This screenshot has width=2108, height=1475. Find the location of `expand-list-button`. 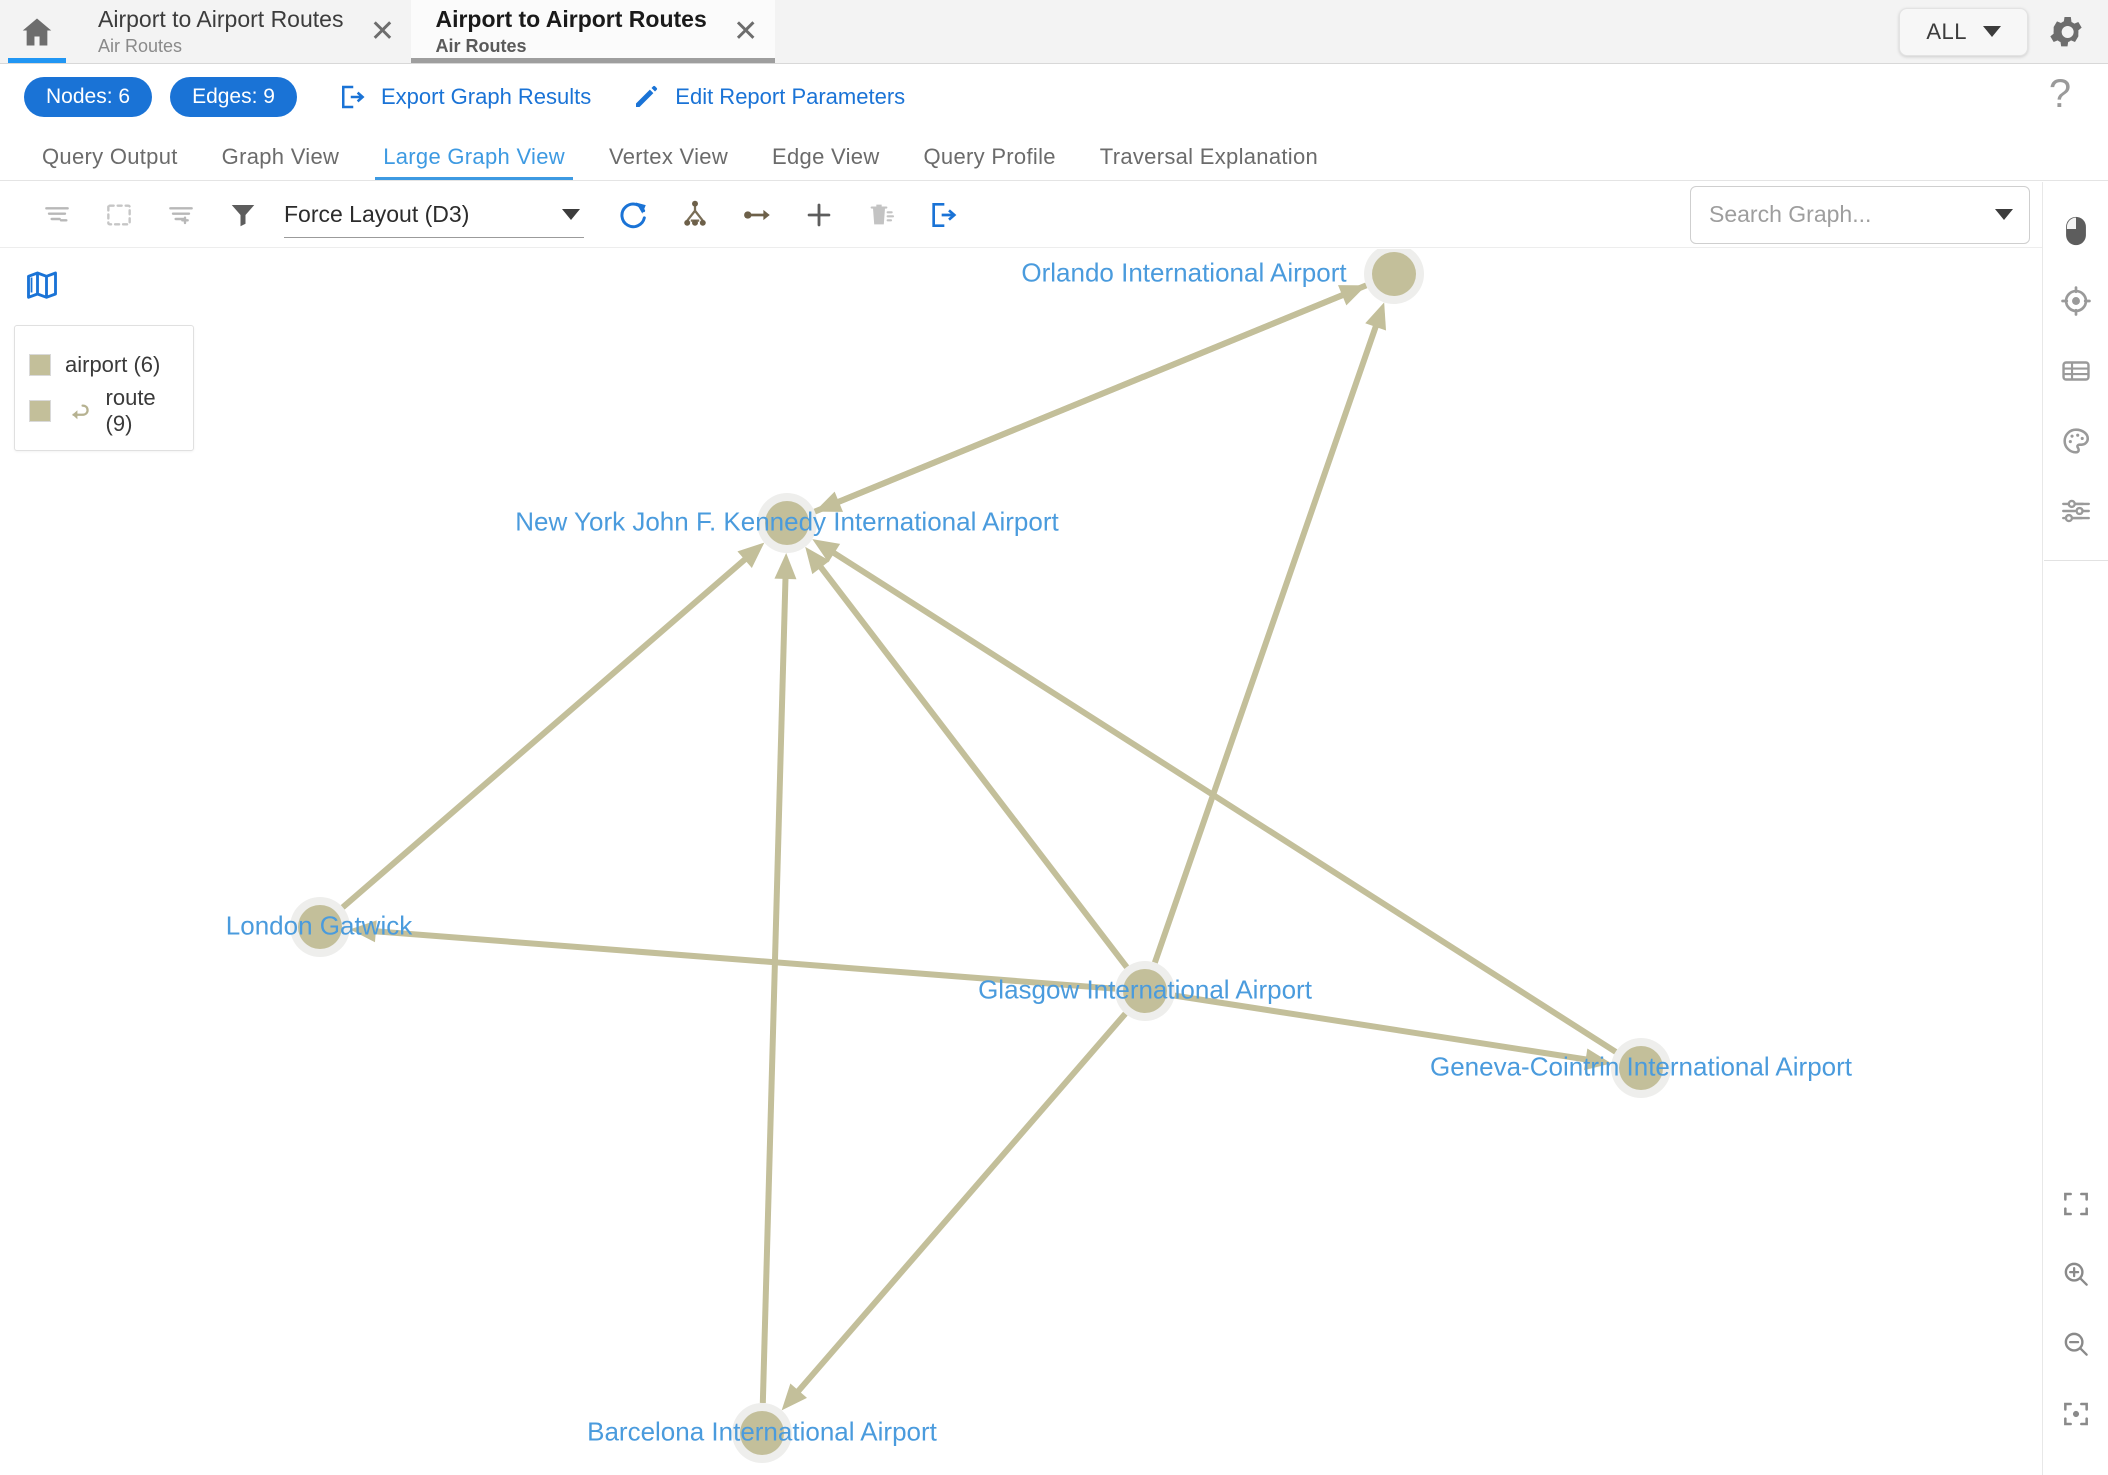

expand-list-button is located at coordinates (181, 215).